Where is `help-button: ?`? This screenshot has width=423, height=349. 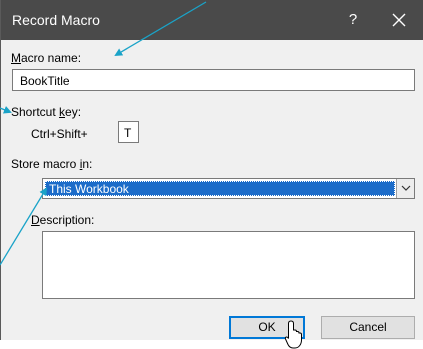
help-button: ? is located at coordinates (353, 20).